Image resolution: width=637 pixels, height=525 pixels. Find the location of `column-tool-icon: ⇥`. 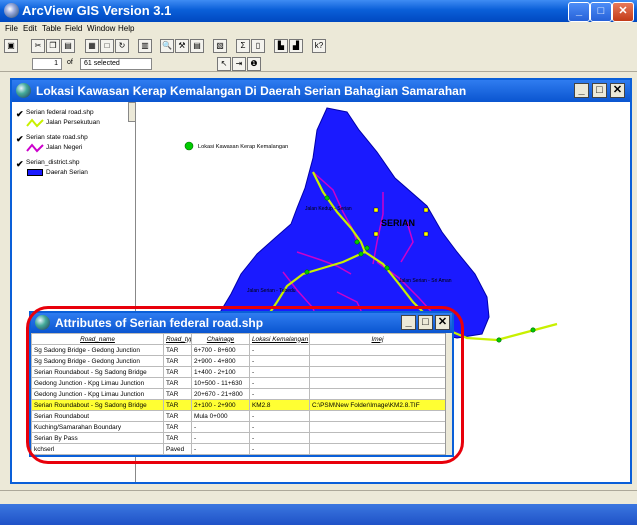

column-tool-icon: ⇥ is located at coordinates (239, 64).